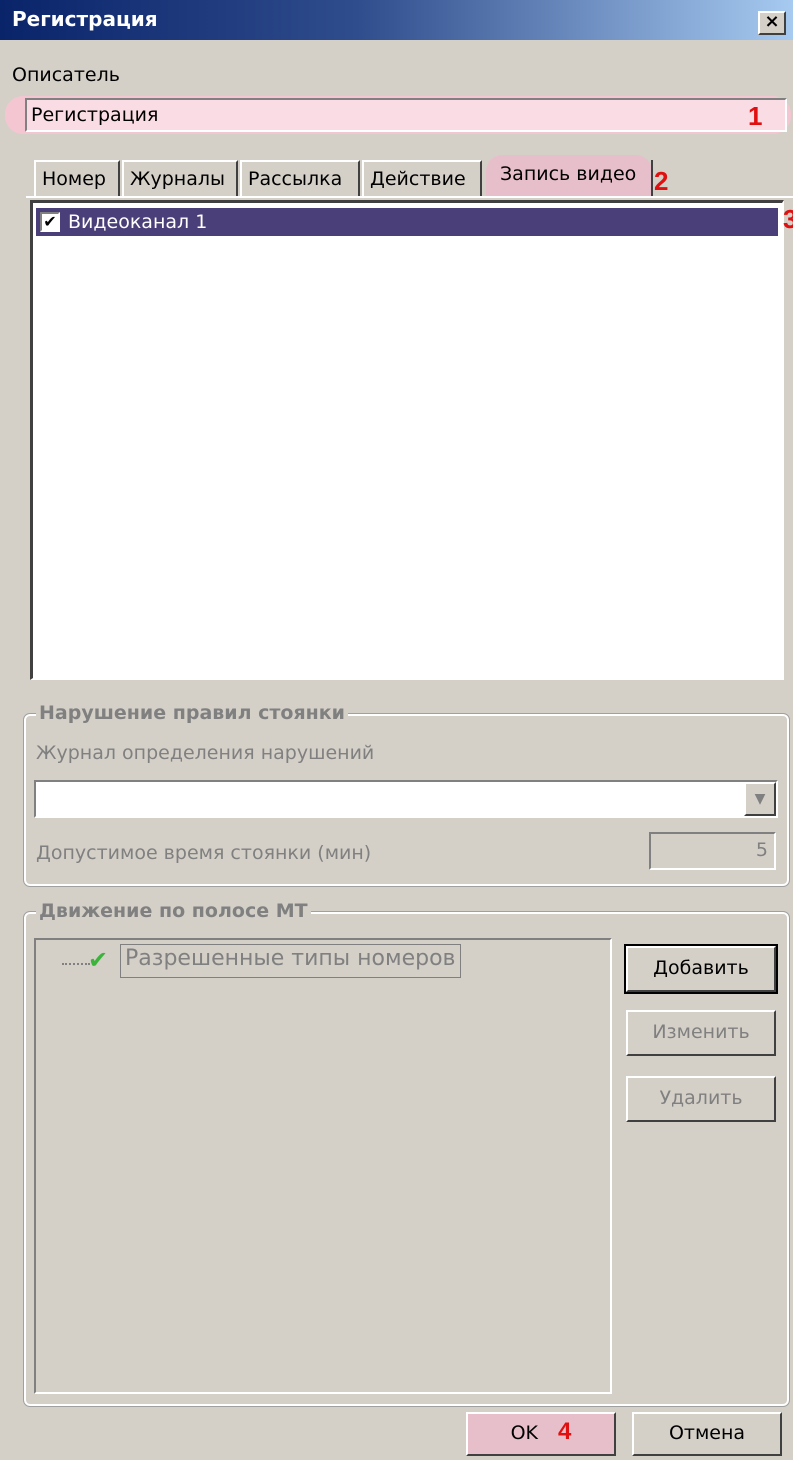 The height and width of the screenshot is (1460, 793). I want to click on descriptor-label: Описатель, so click(66, 75).